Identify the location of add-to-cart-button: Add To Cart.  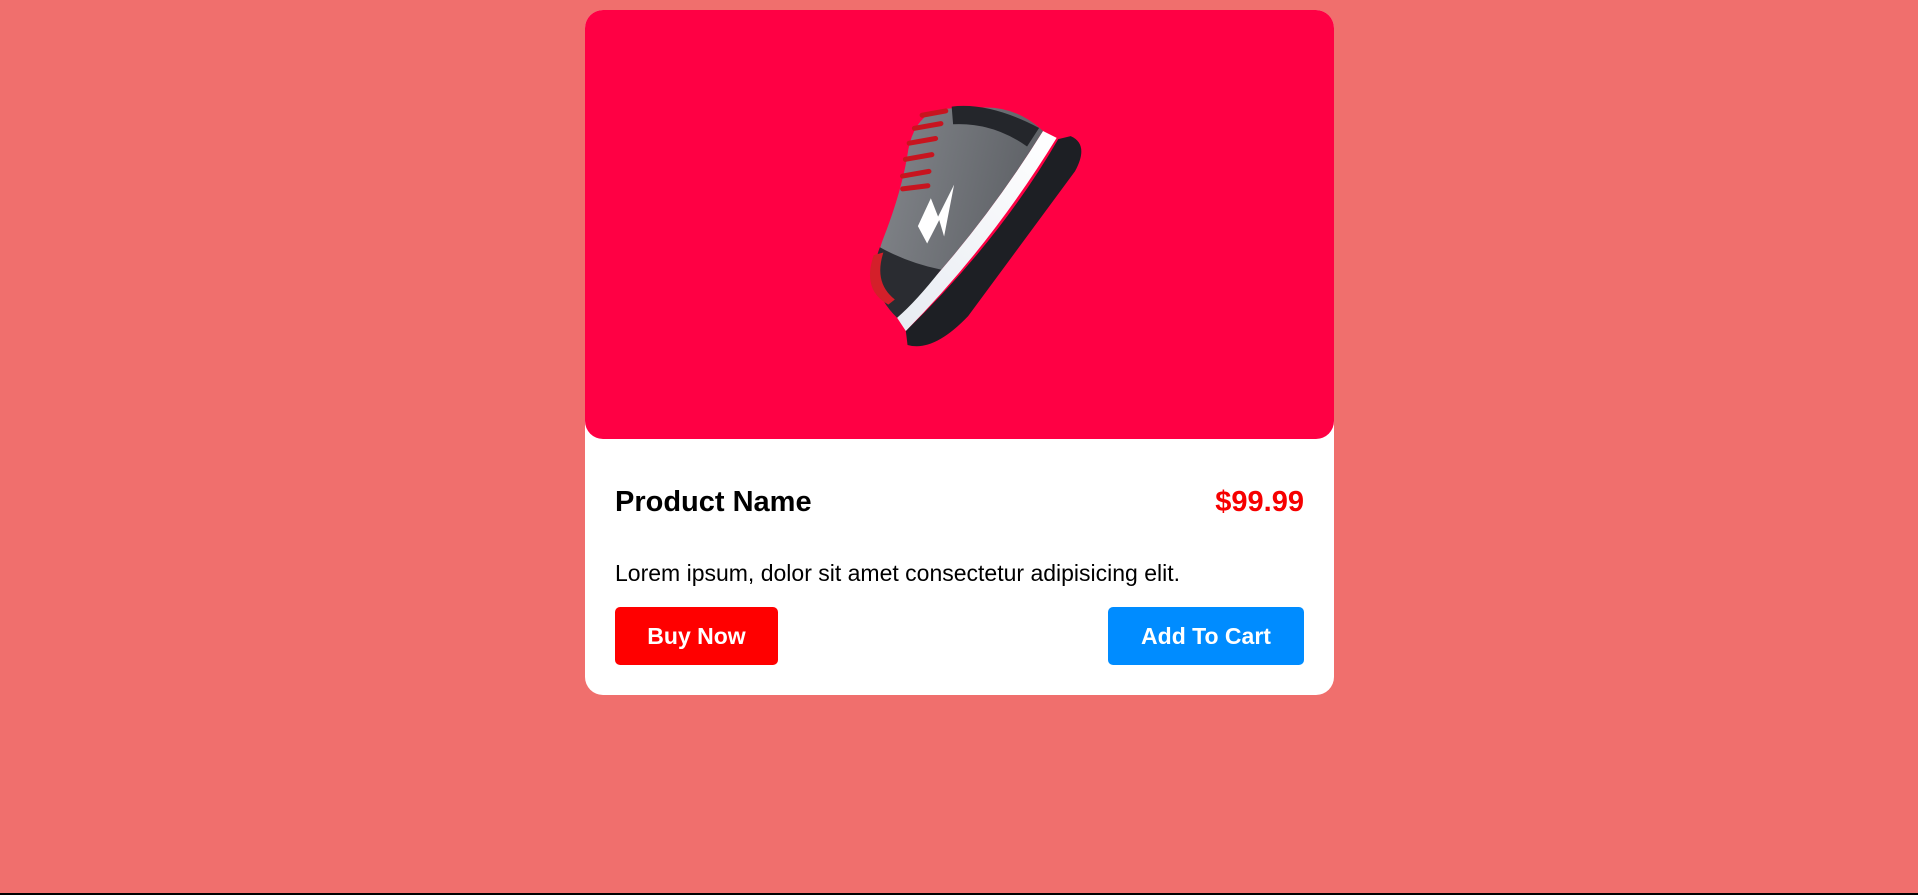
(1206, 636).